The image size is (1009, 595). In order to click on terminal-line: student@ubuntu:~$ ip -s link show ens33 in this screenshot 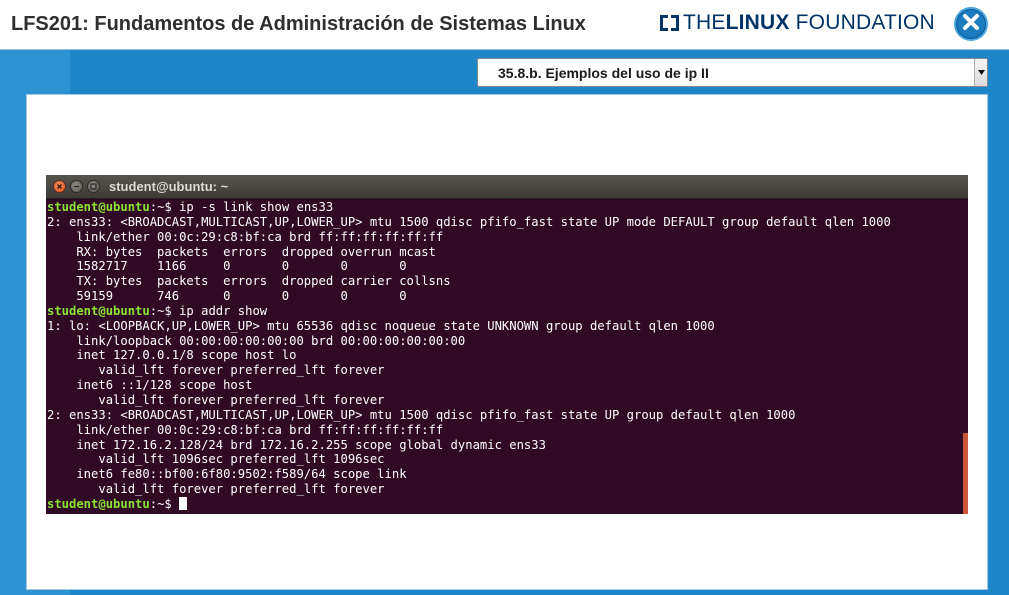, I will do `click(504, 207)`.